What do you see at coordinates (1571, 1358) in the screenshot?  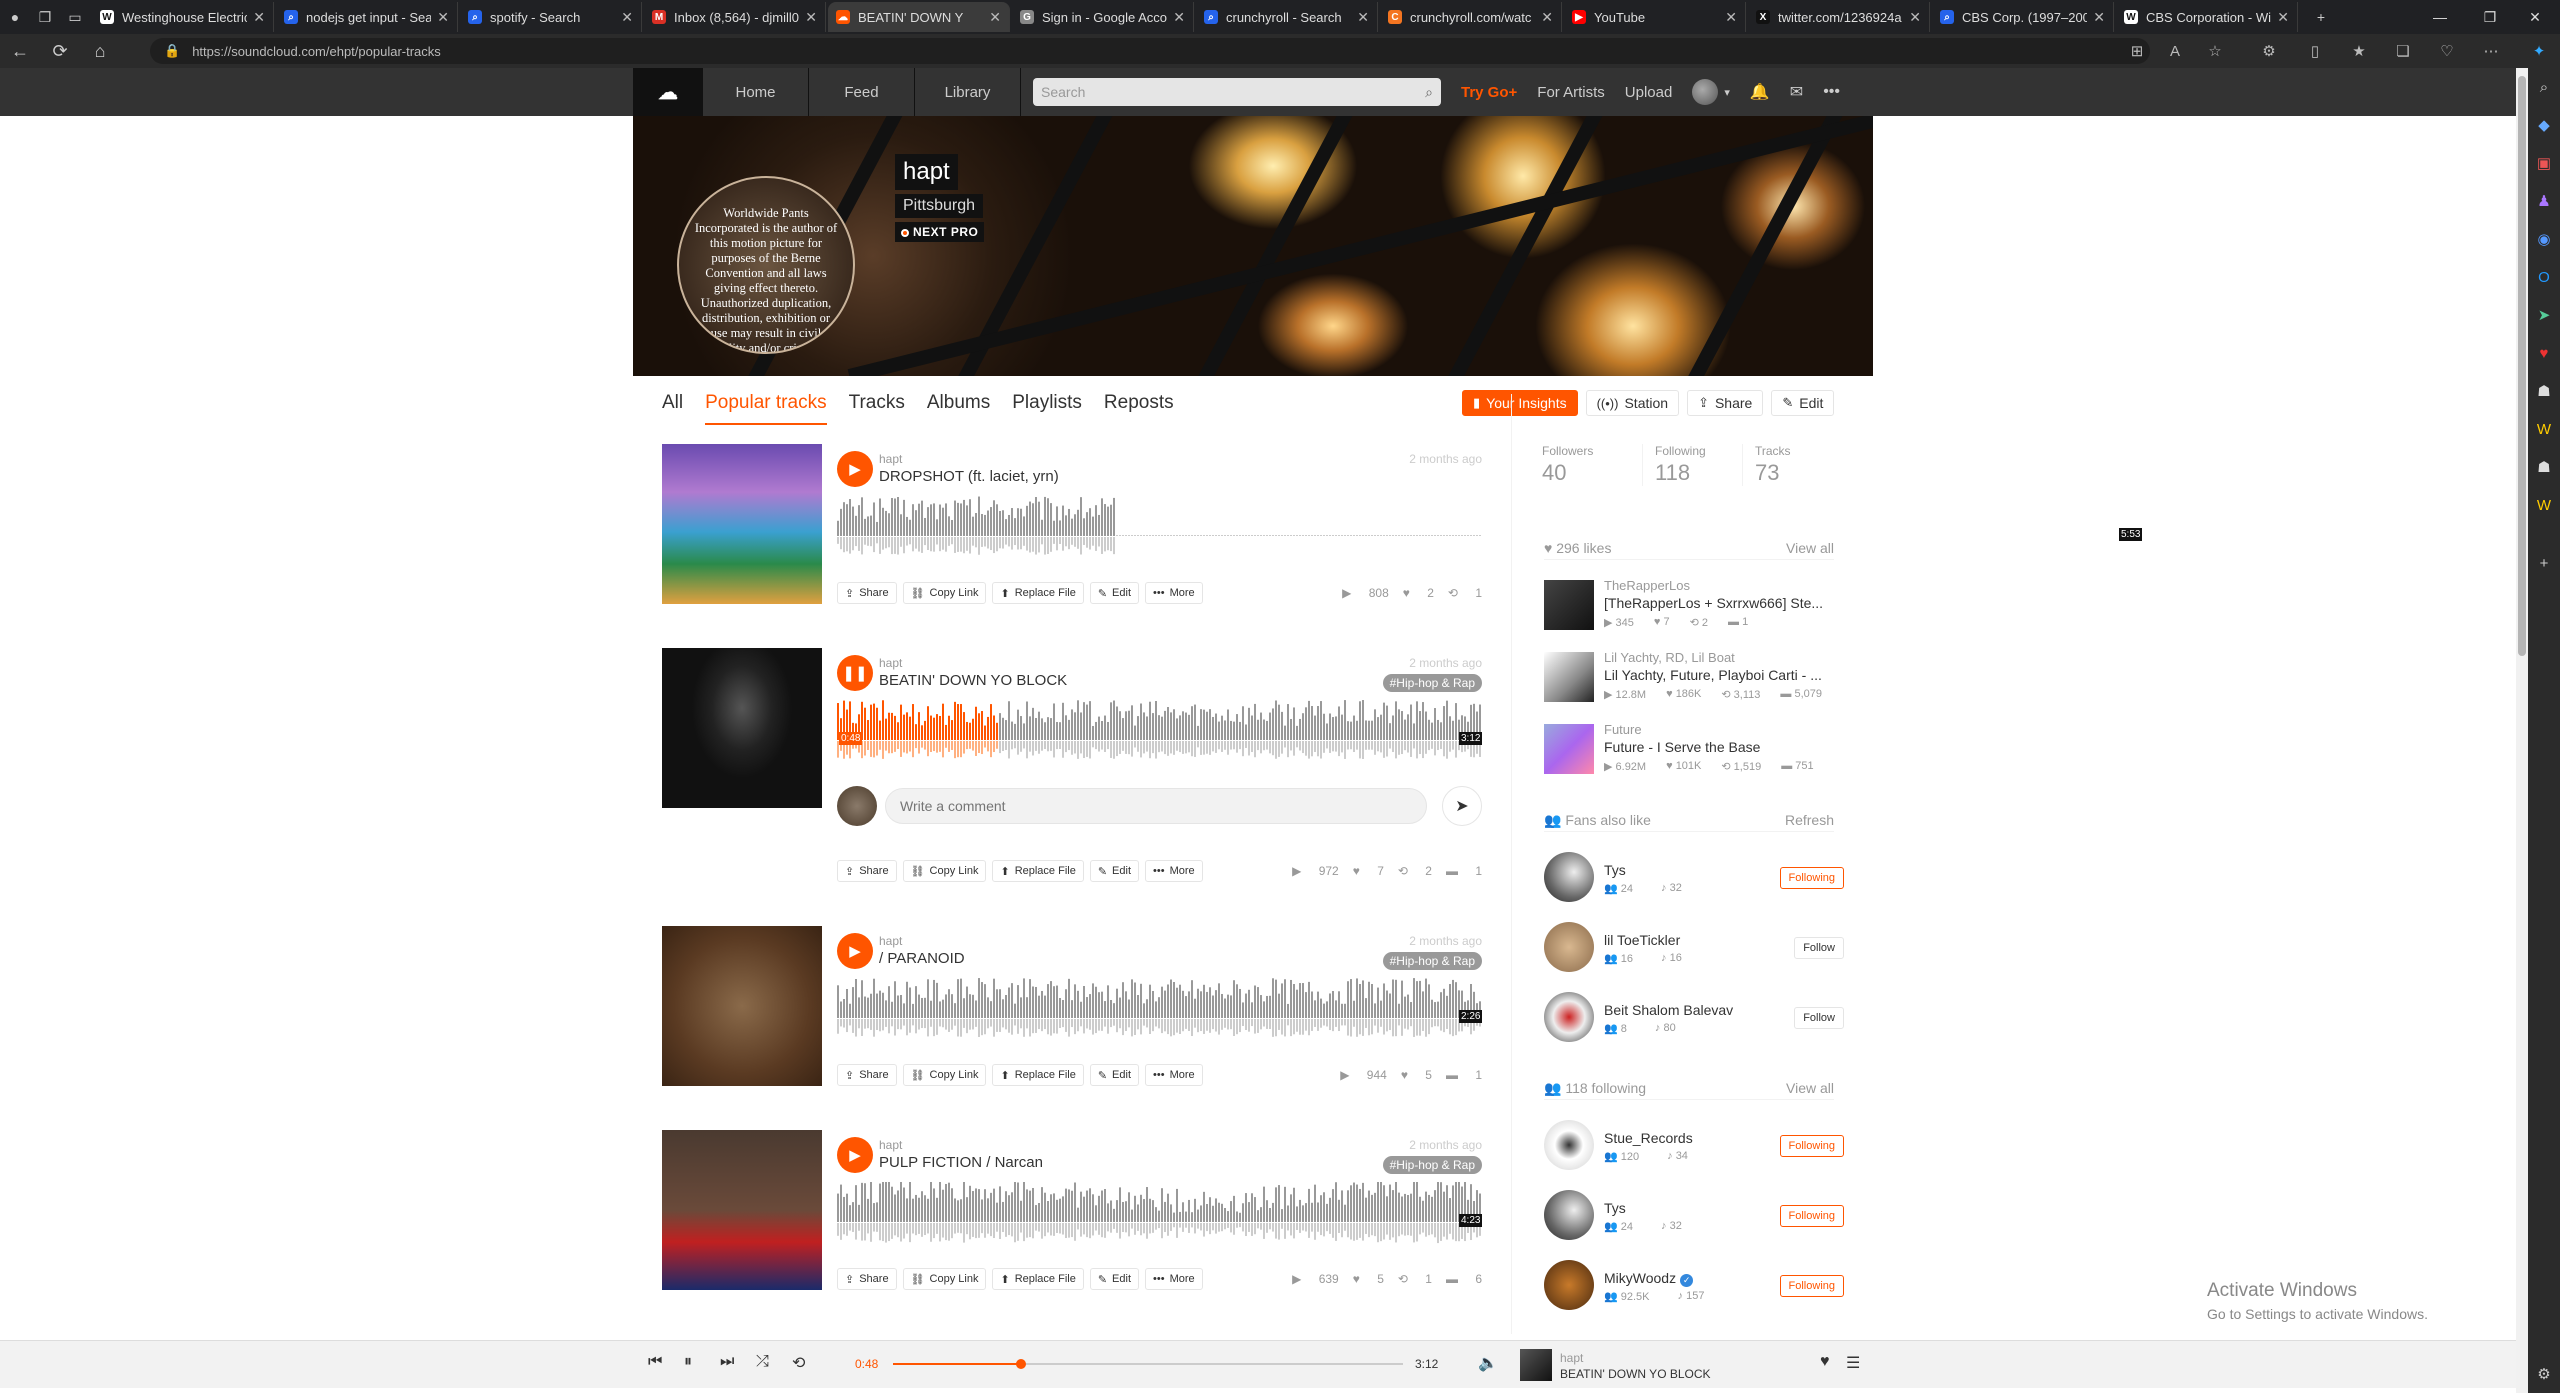 I see `now-playing-user: hapt` at bounding box center [1571, 1358].